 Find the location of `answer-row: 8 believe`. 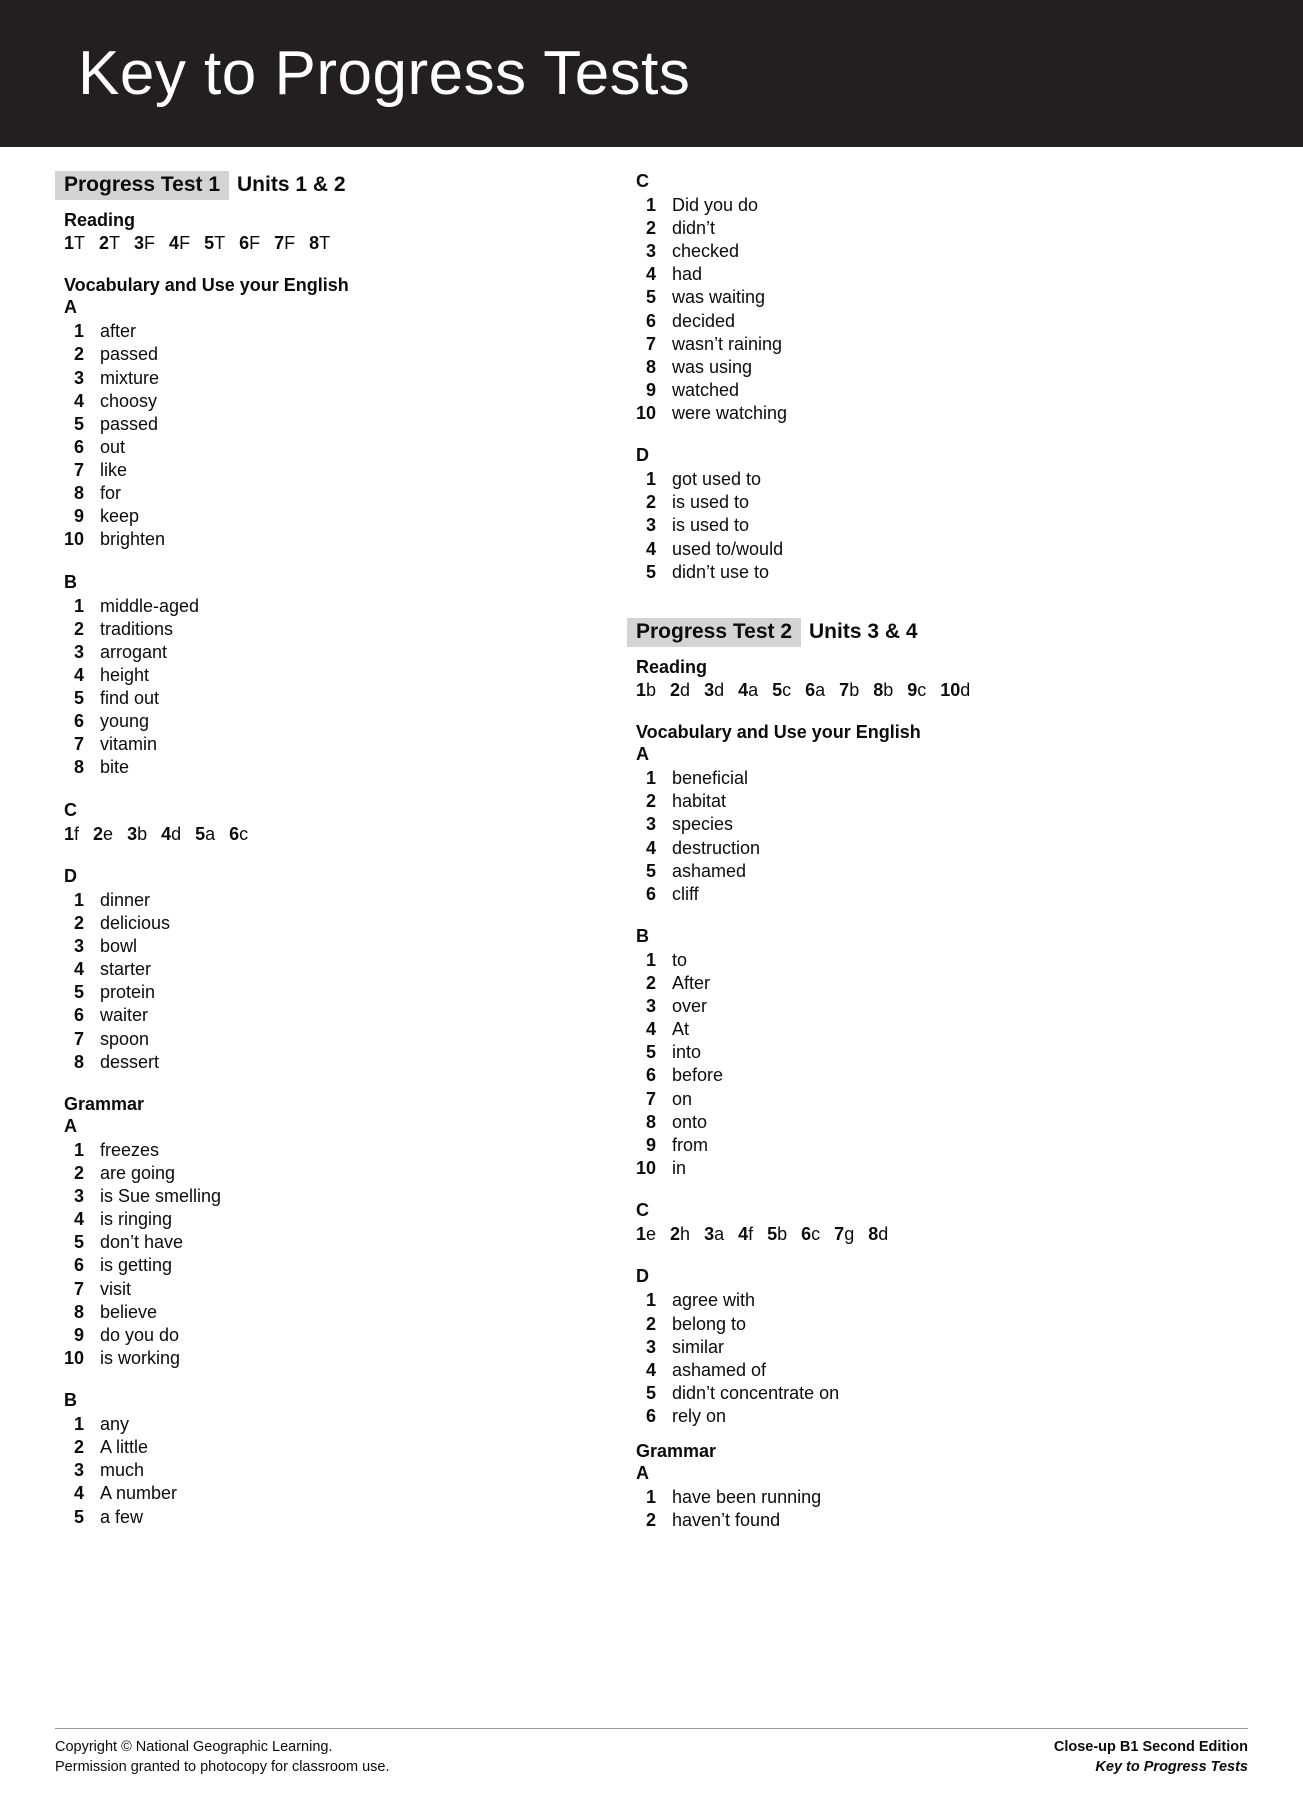

answer-row: 8 believe is located at coordinates (315, 1312).